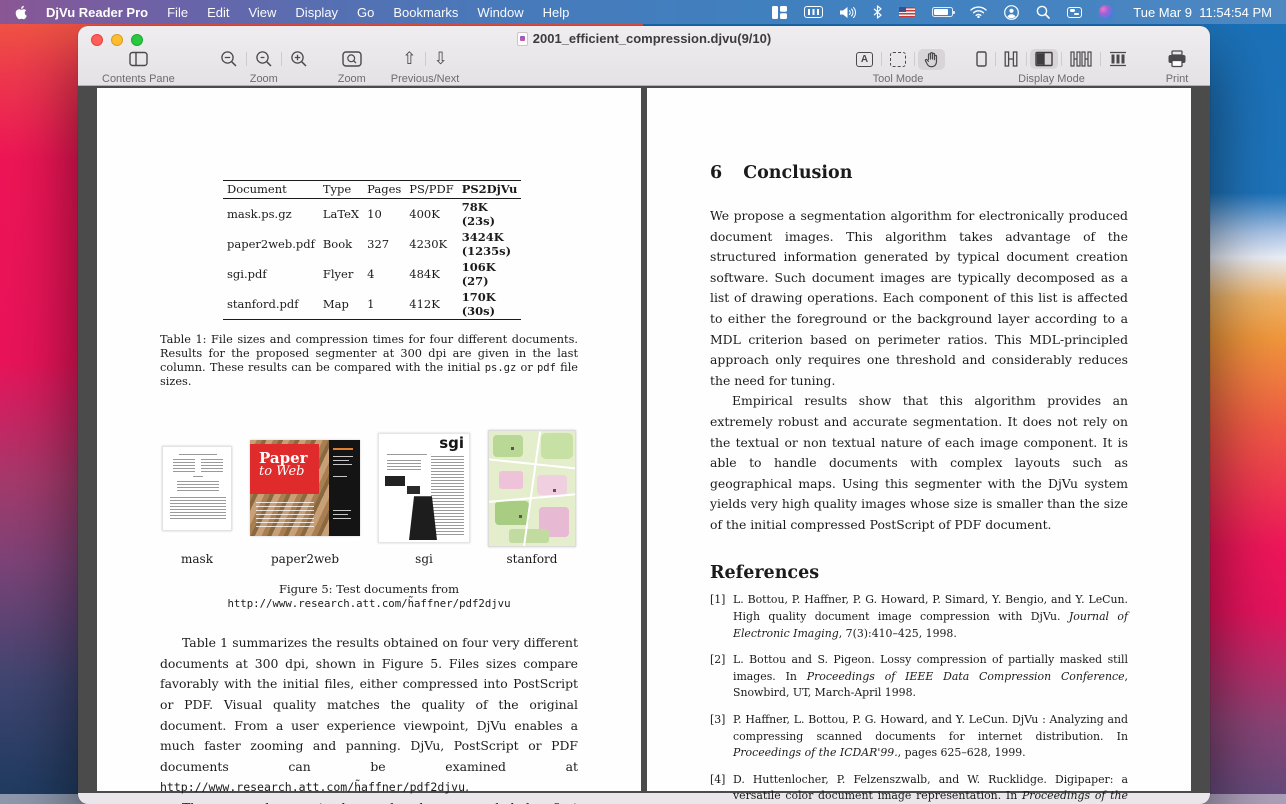 This screenshot has height=804, width=1286. Describe the element at coordinates (197, 559) in the screenshot. I see `figure-label-mask: mask` at that location.